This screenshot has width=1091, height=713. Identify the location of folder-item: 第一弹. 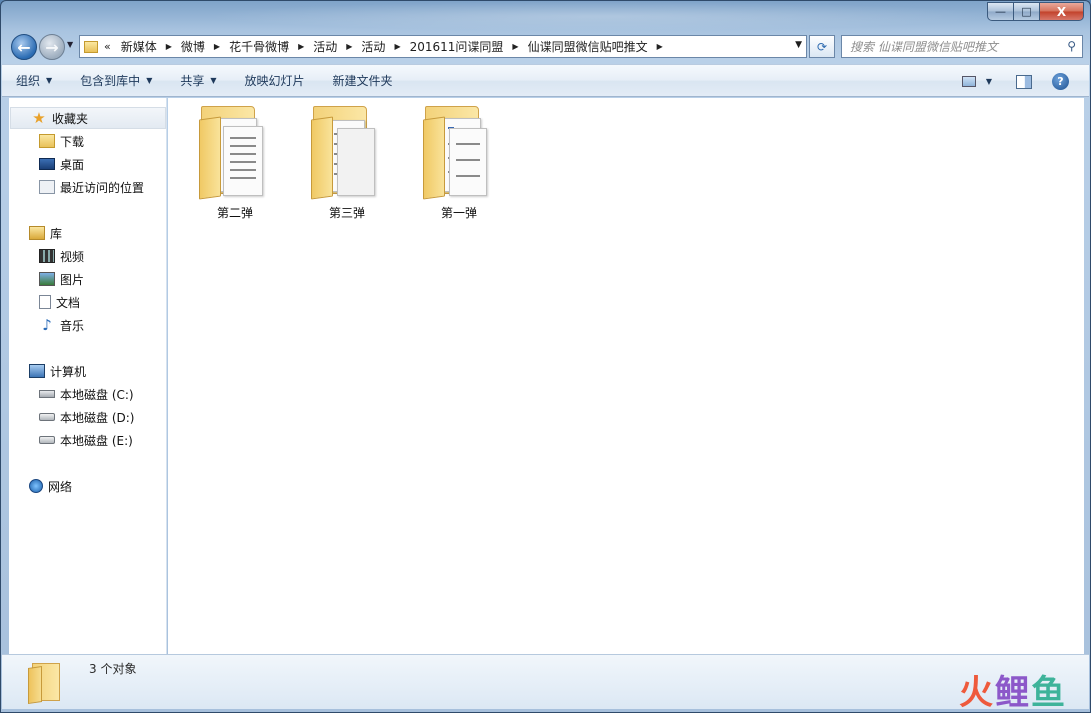
(459, 163).